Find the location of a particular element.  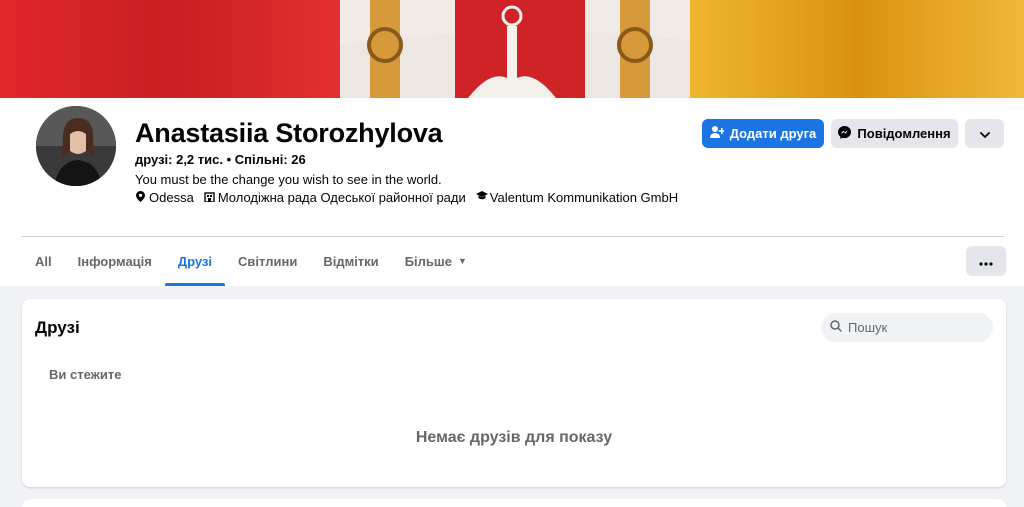

message-button: Повідомлення is located at coordinates (894, 133).